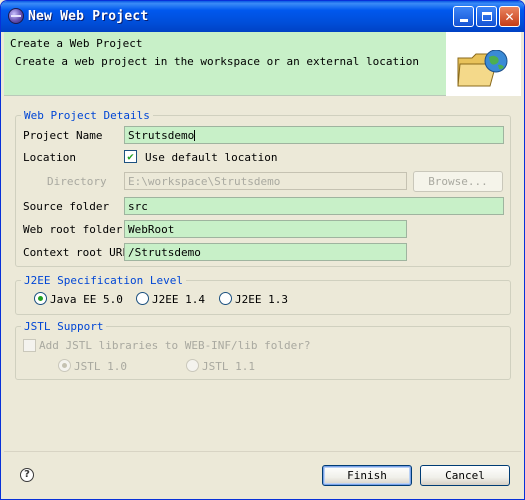 The image size is (525, 500). I want to click on finish-button: Finish, so click(367, 475).